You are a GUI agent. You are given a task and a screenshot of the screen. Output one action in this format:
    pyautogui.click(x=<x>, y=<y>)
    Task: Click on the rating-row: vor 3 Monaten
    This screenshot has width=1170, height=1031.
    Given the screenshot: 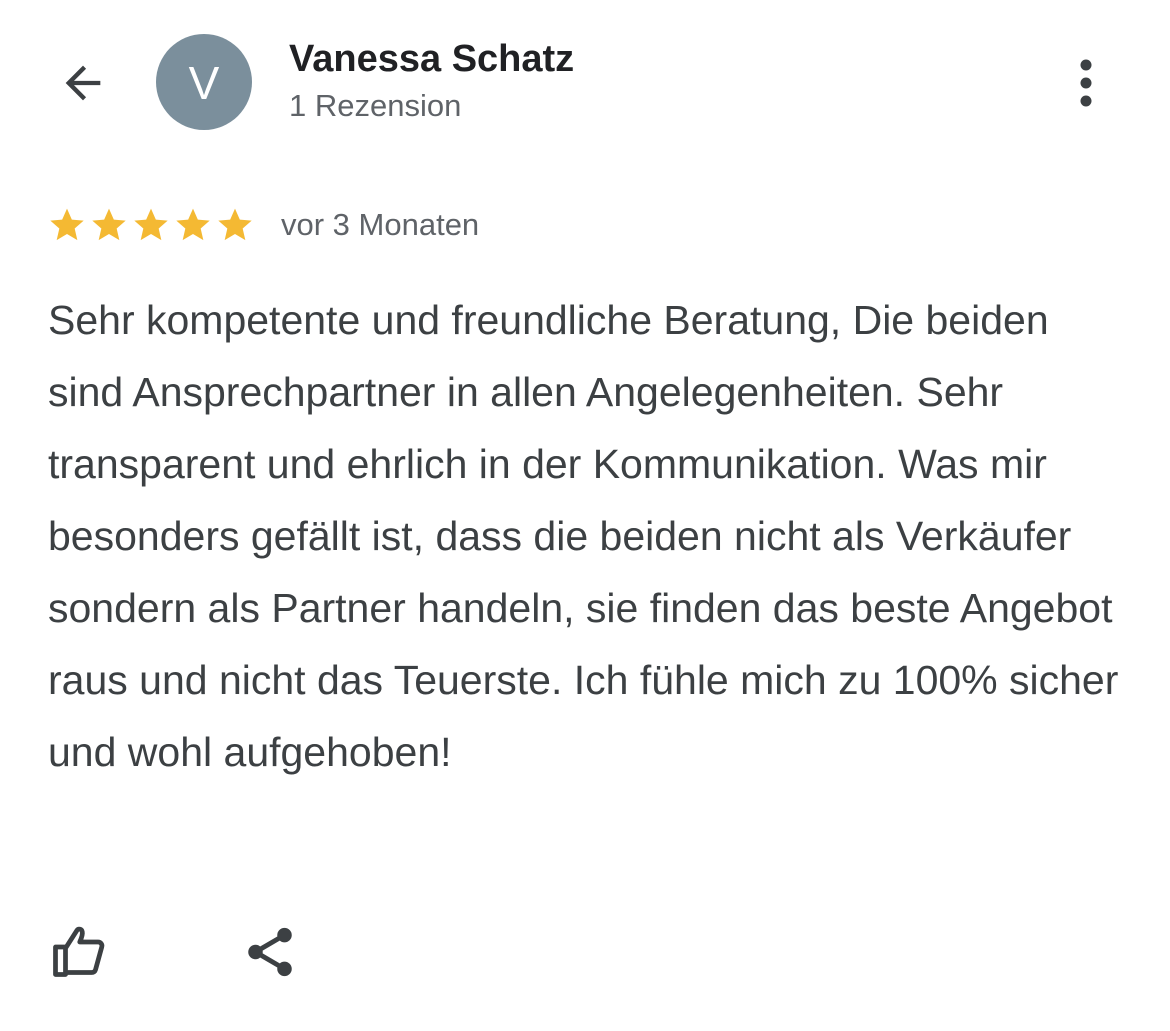 What is the action you would take?
    pyautogui.click(x=263, y=225)
    